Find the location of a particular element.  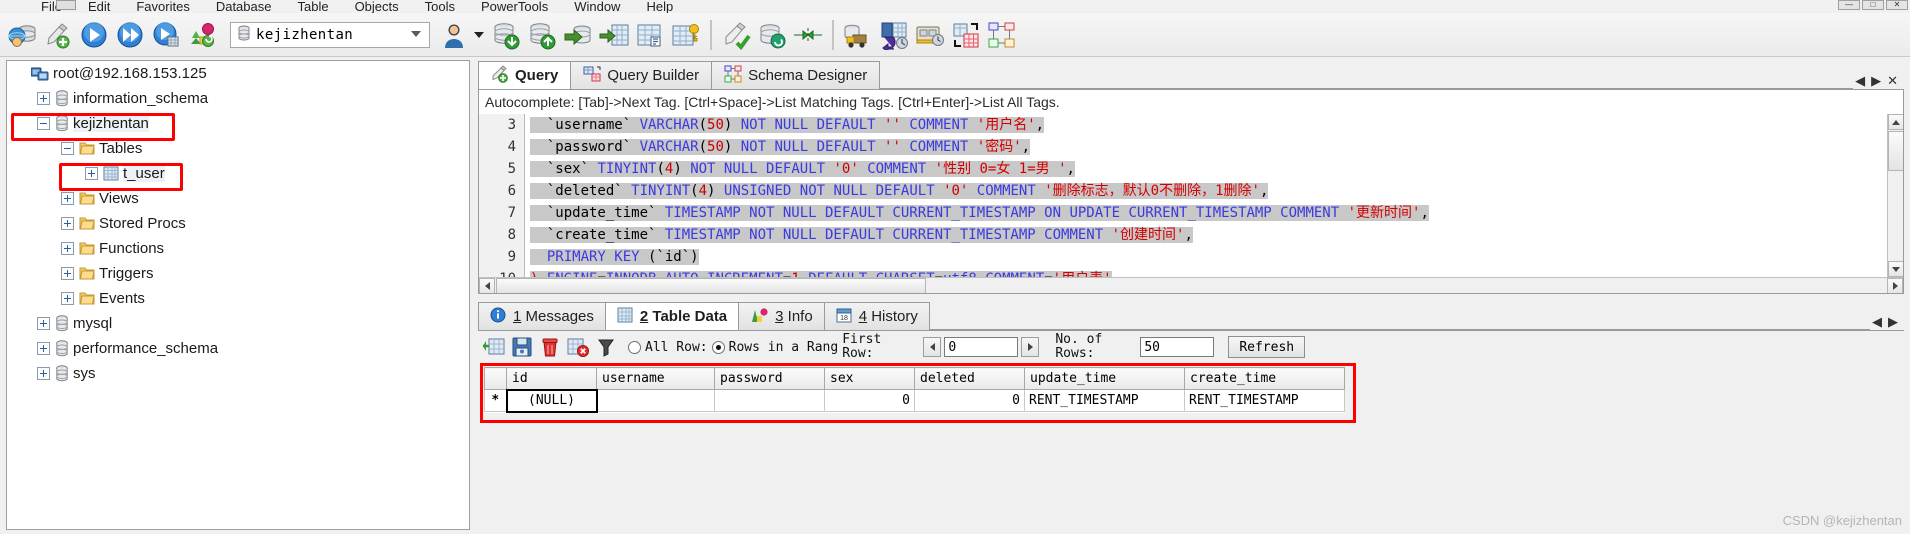

scroll-up-icon is located at coordinates (1895, 122).